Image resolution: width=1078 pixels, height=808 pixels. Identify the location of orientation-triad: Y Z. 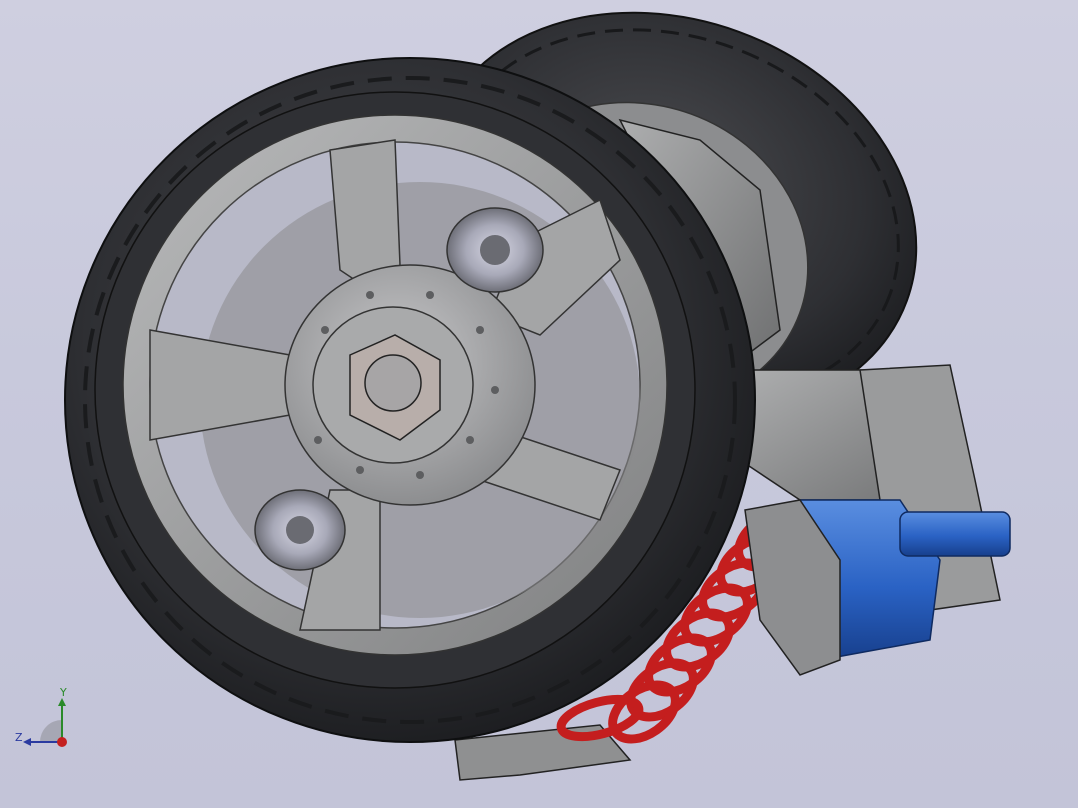
(45, 719).